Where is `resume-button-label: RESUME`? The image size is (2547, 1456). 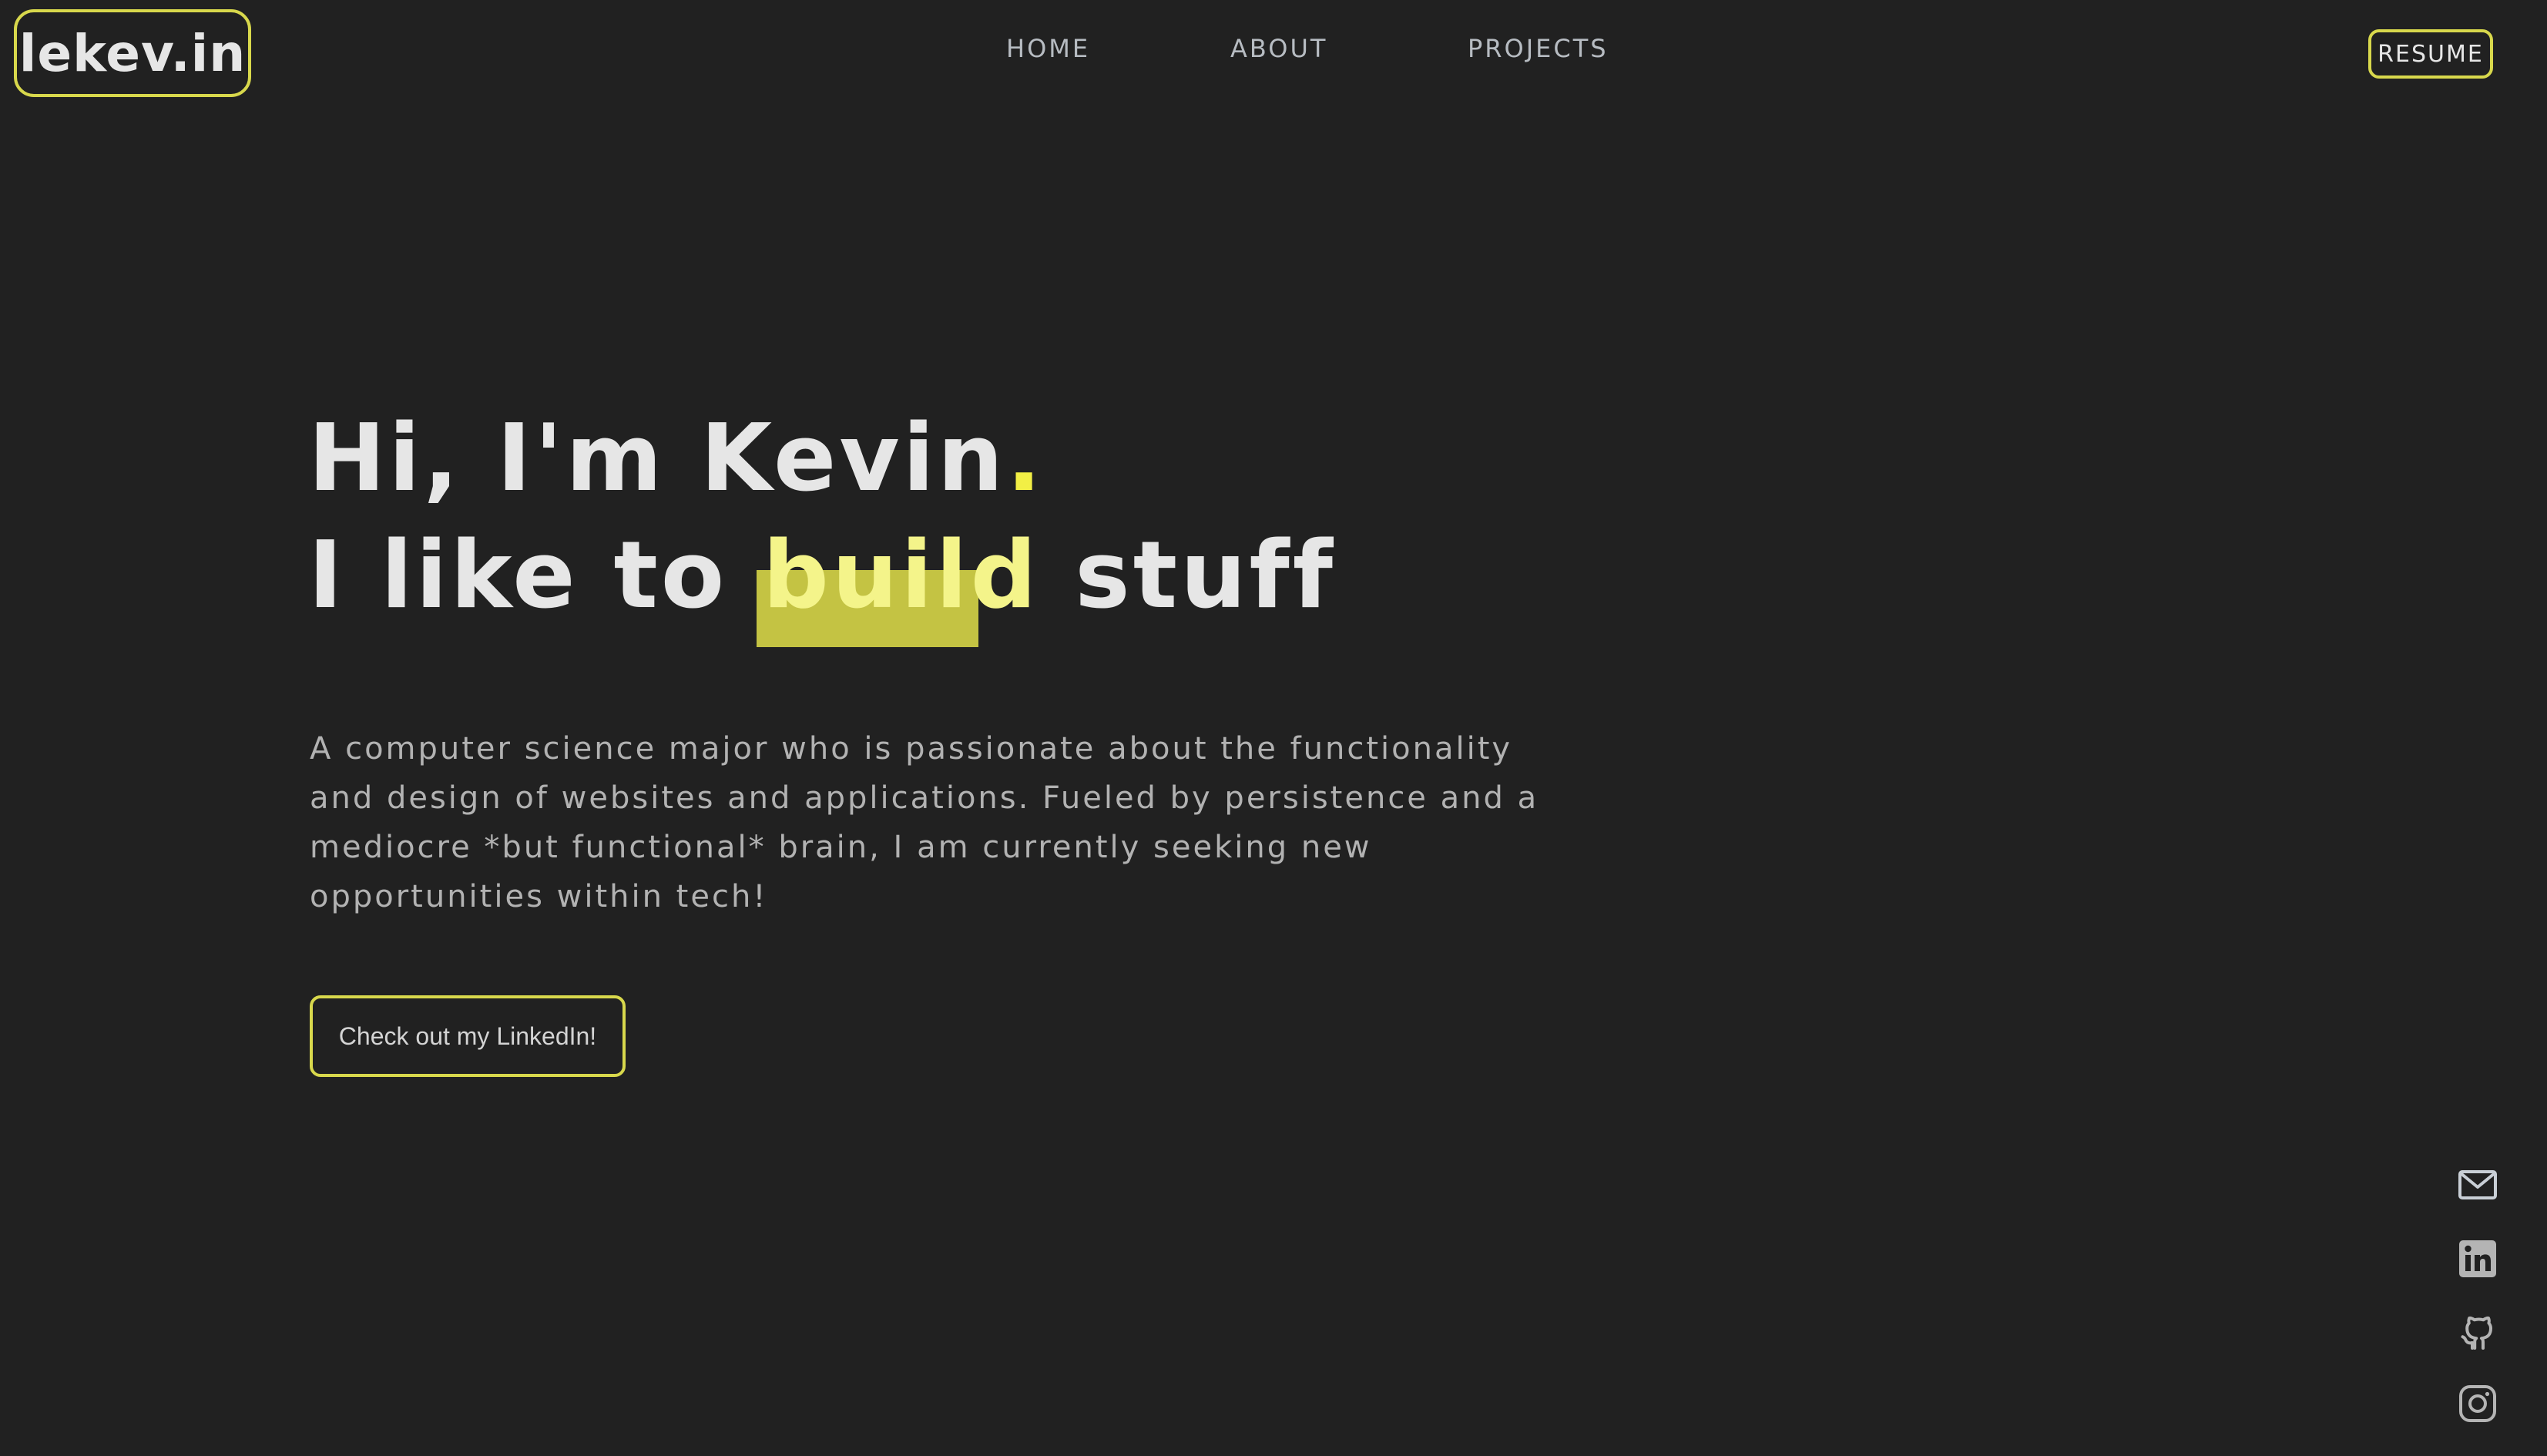 resume-button-label: RESUME is located at coordinates (2431, 54).